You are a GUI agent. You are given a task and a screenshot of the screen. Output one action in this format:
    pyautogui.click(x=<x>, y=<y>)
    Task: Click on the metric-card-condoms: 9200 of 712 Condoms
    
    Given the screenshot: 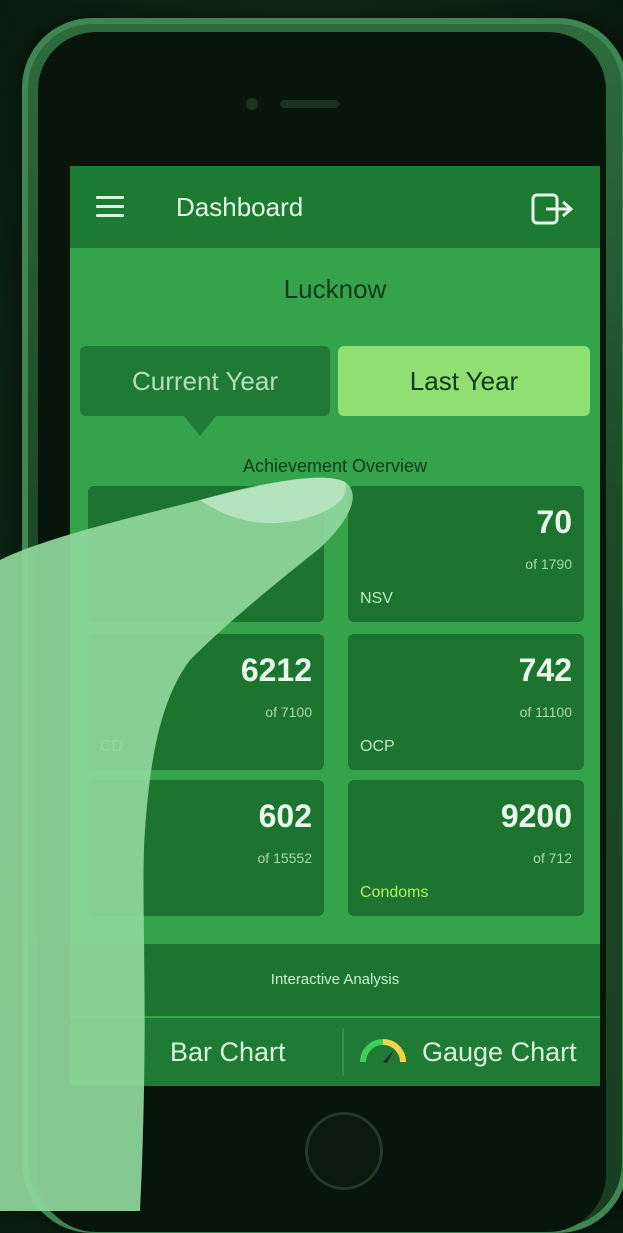 What is the action you would take?
    pyautogui.click(x=466, y=848)
    